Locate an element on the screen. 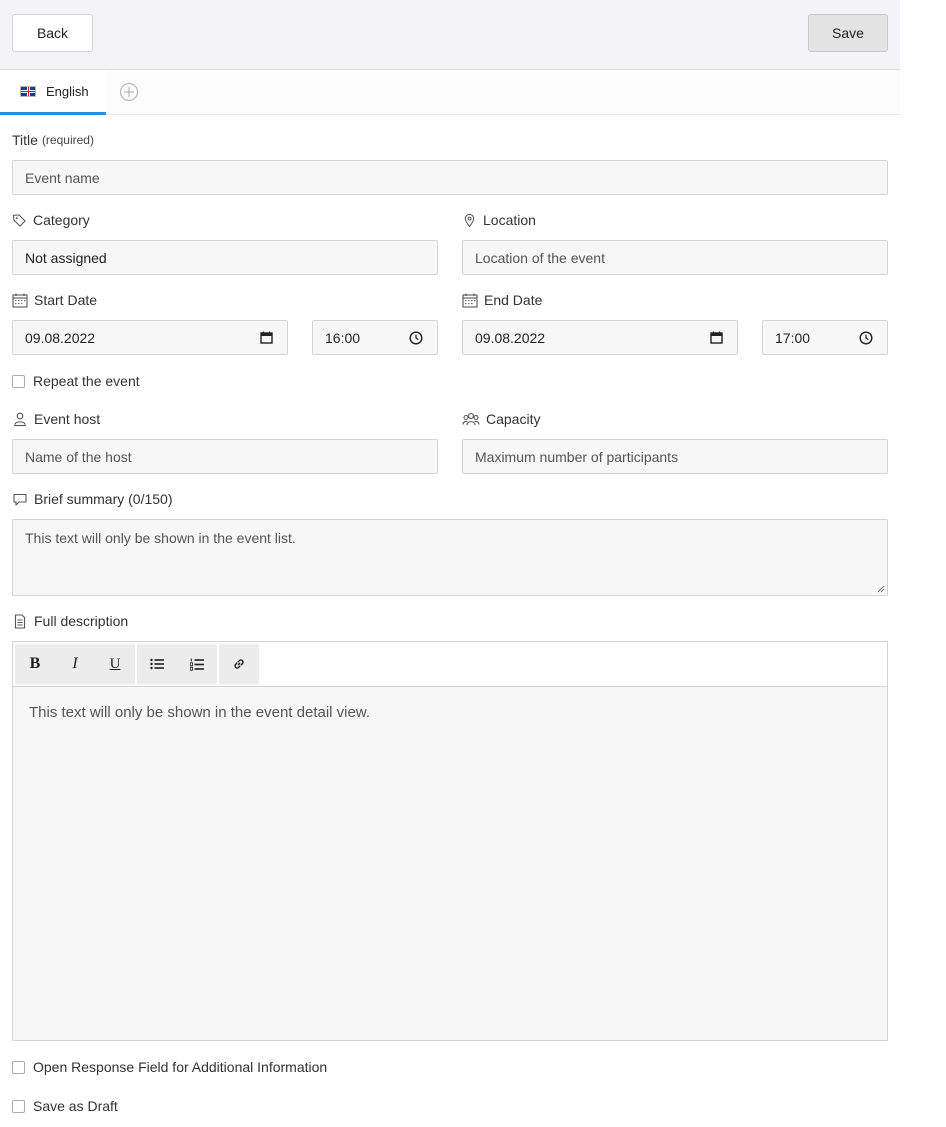 This screenshot has width=946, height=1127. title-label: Title (required) is located at coordinates (53, 140).